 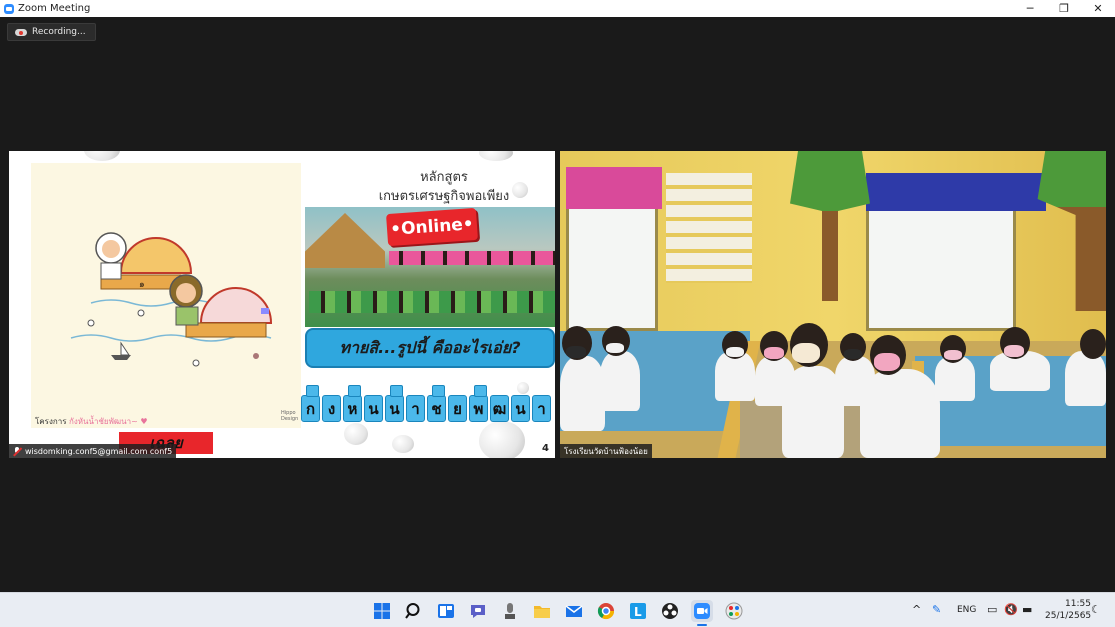 What do you see at coordinates (1078, 604) in the screenshot?
I see `clock-time: 11:55` at bounding box center [1078, 604].